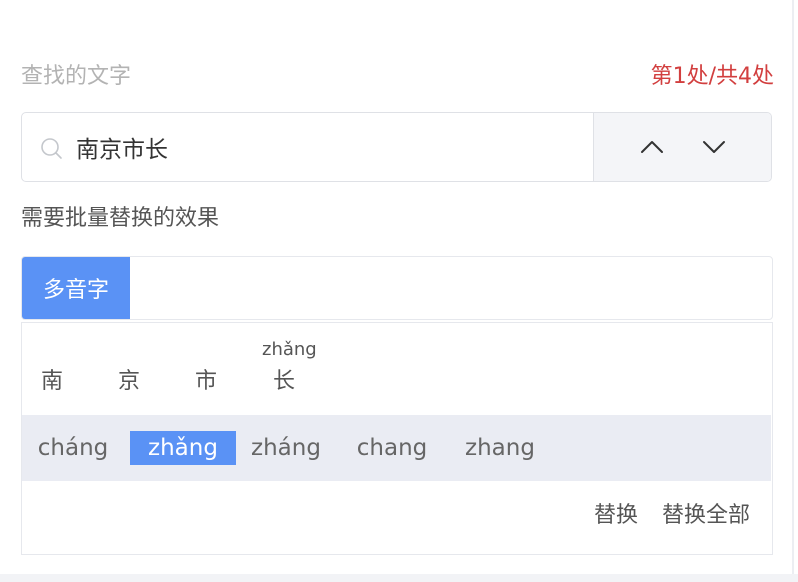 Image resolution: width=798 pixels, height=582 pixels. Describe the element at coordinates (712, 76) in the screenshot. I see `match-counter: 第1处/共4处` at that location.